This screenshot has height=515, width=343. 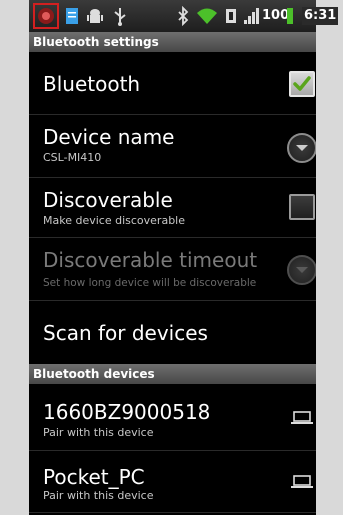 I want to click on battery-icon, so click(x=290, y=16).